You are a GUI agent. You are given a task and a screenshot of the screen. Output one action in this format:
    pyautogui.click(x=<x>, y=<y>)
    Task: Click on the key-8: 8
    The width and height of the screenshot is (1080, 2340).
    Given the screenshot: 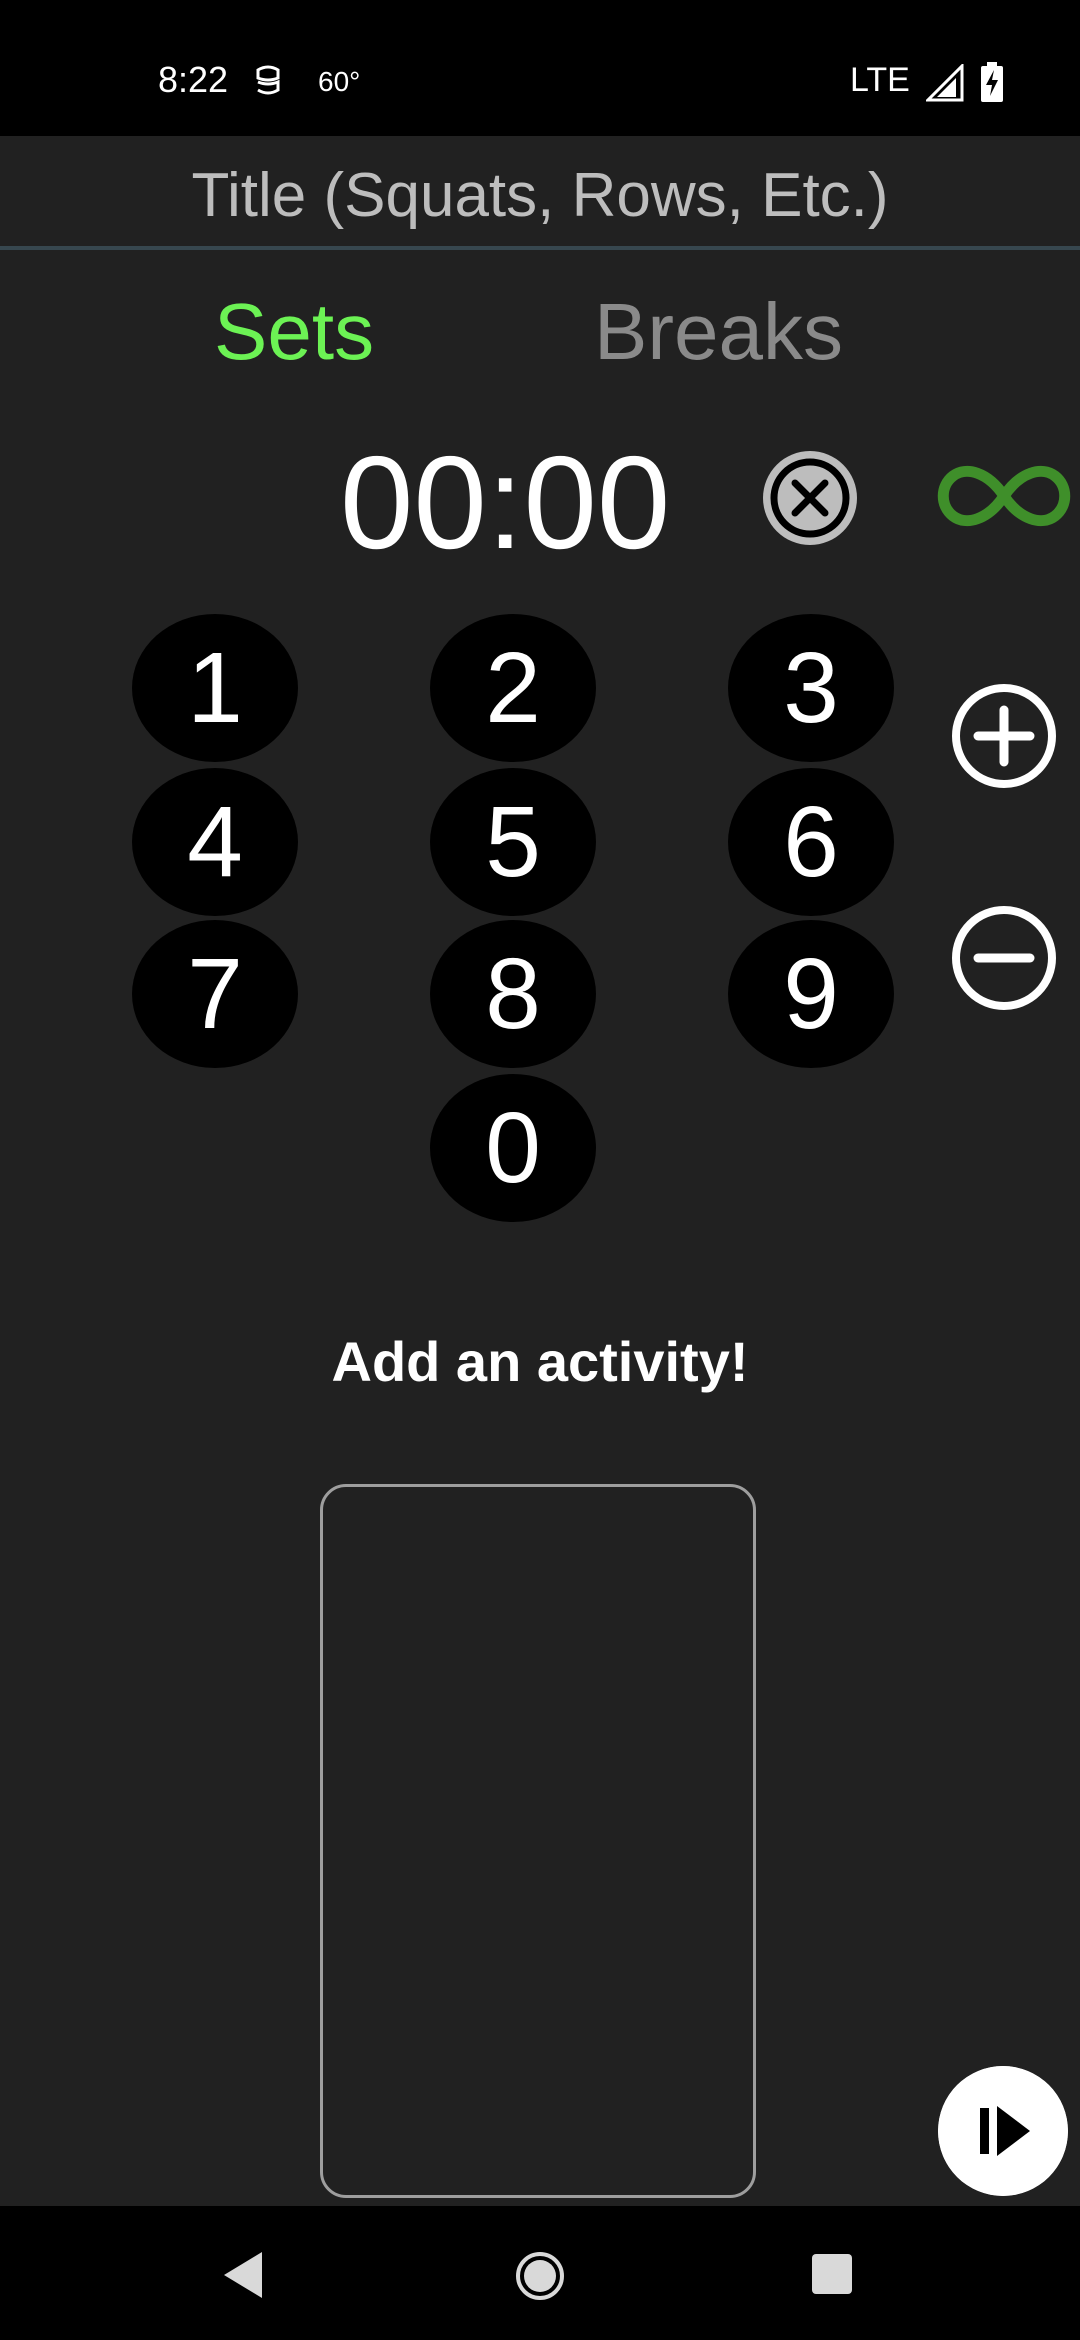 What is the action you would take?
    pyautogui.click(x=513, y=994)
    